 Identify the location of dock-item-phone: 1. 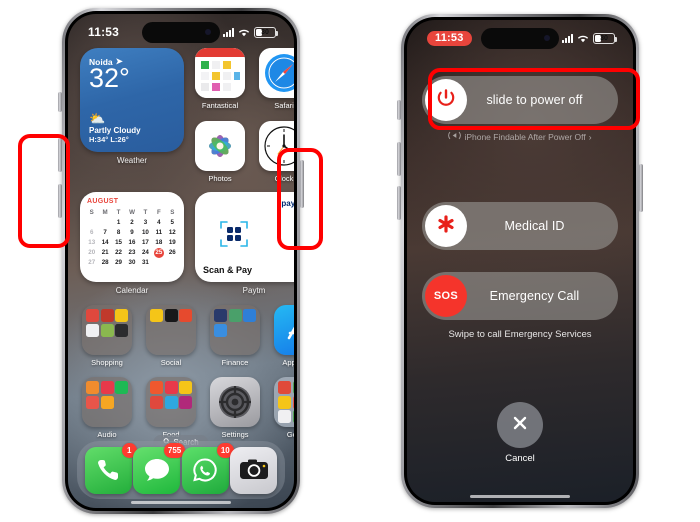
(110, 468).